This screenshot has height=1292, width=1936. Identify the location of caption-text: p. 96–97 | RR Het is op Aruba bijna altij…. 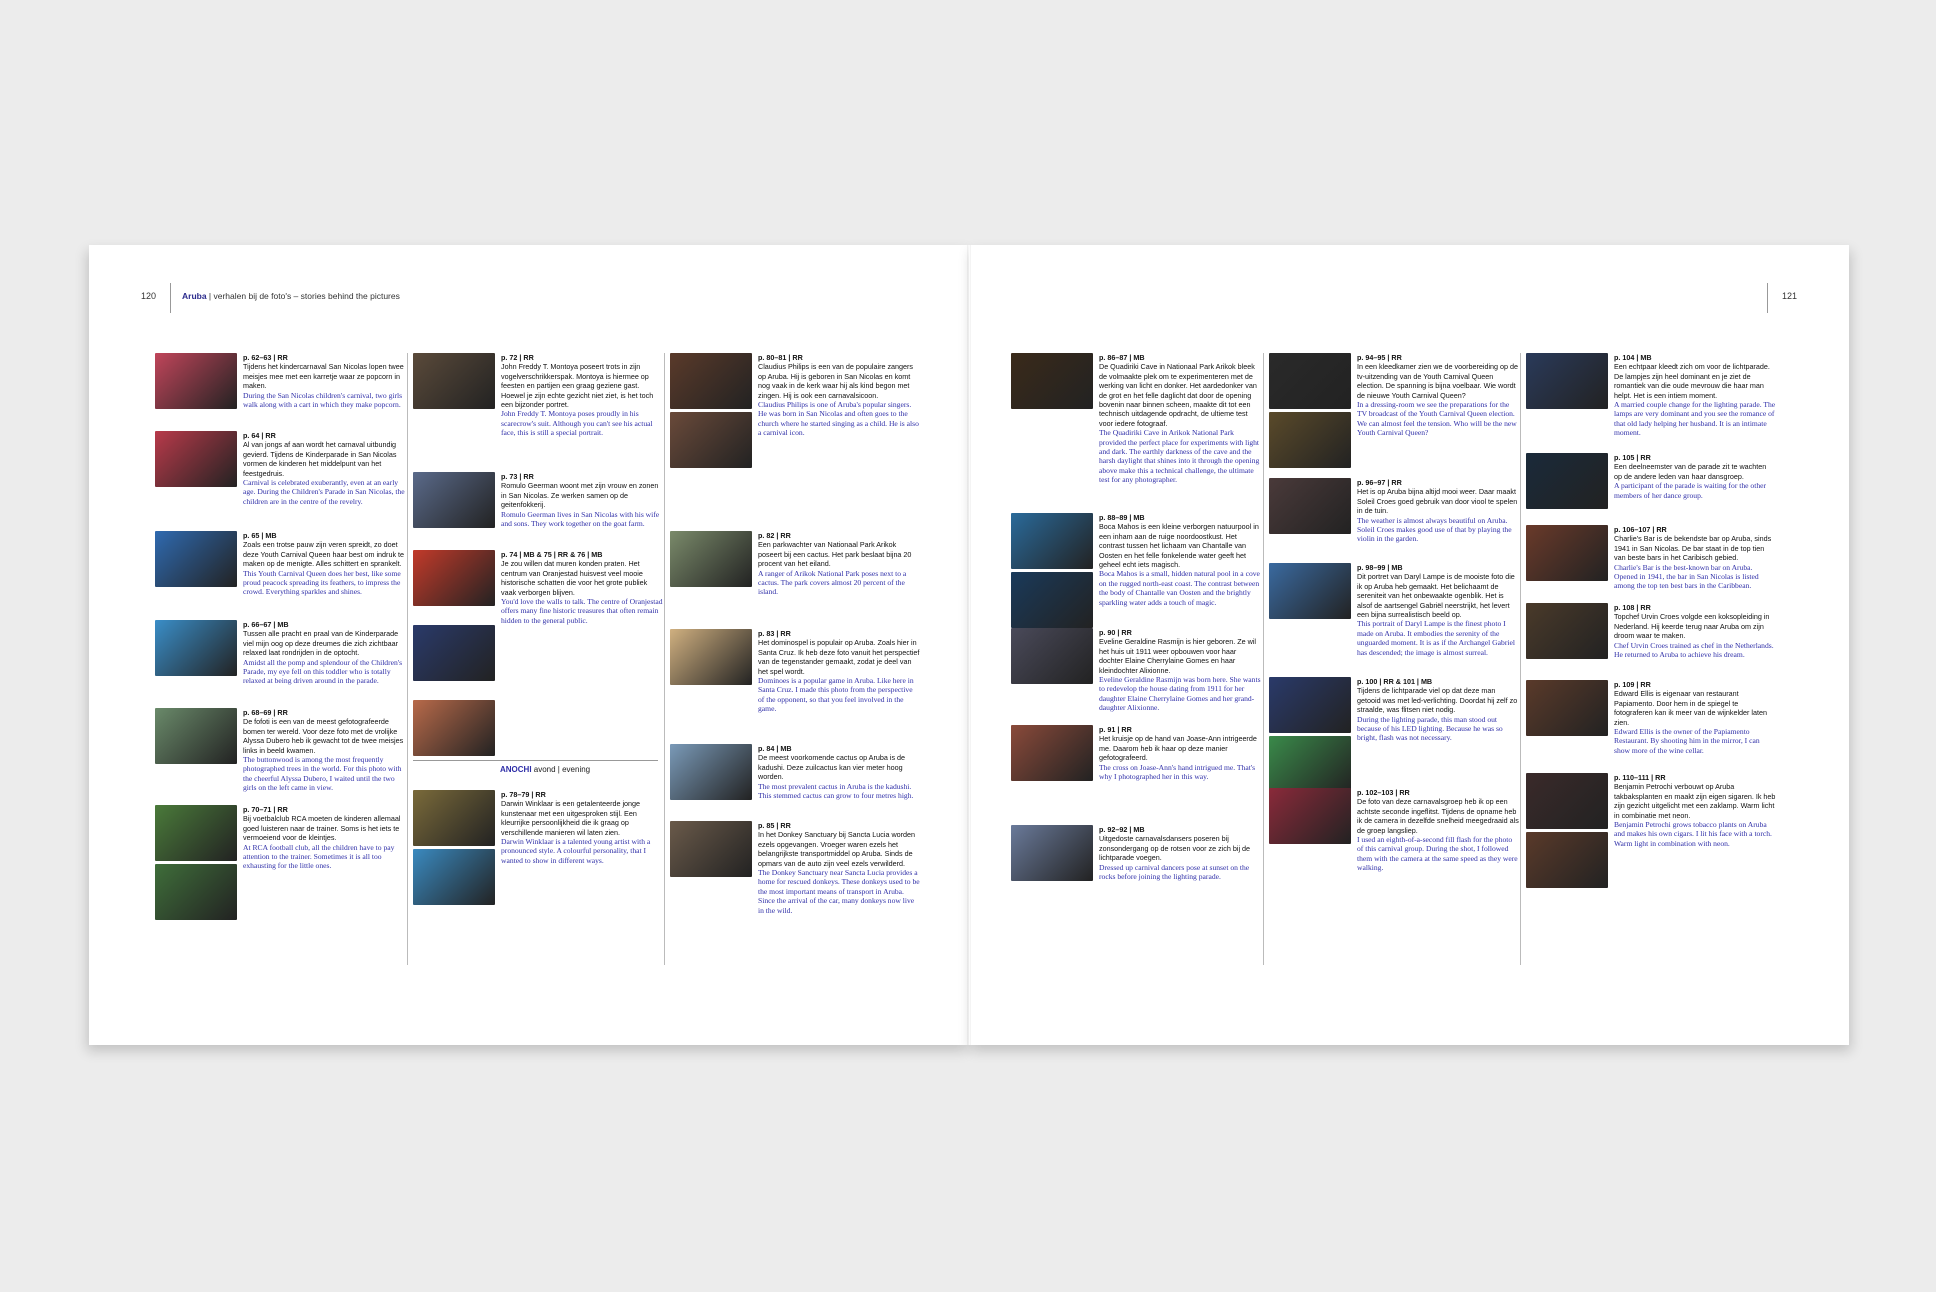
(1438, 511).